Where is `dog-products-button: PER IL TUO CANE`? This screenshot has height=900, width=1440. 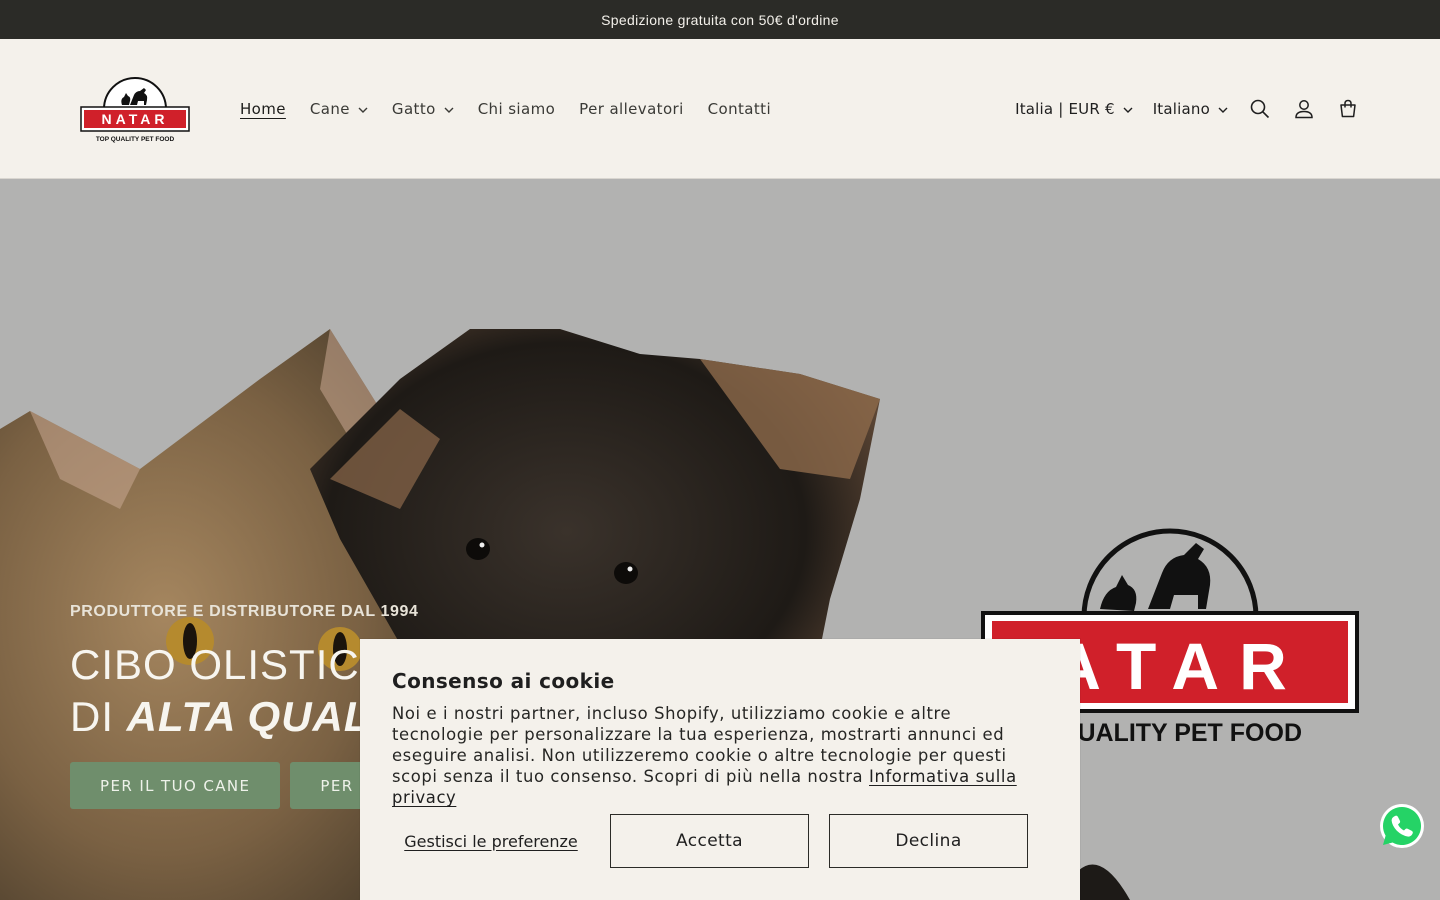 dog-products-button: PER IL TUO CANE is located at coordinates (175, 785).